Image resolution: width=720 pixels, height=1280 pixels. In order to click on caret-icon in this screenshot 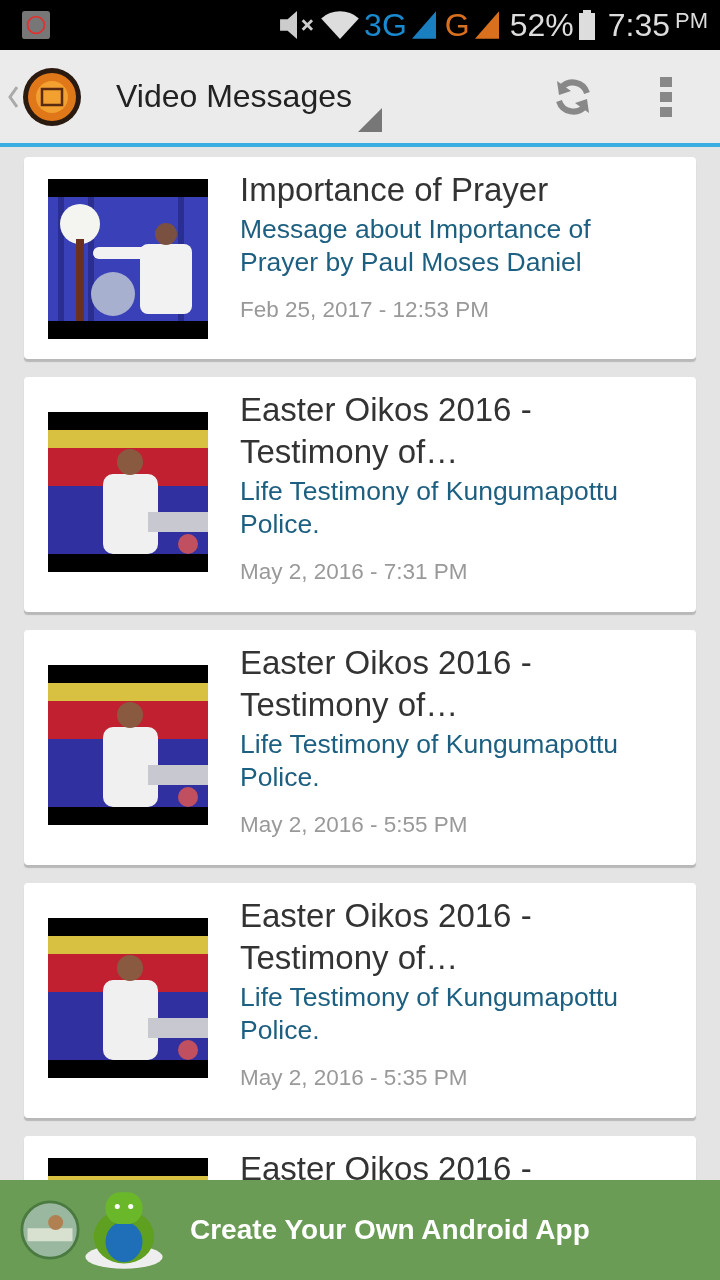, I will do `click(13, 96)`.